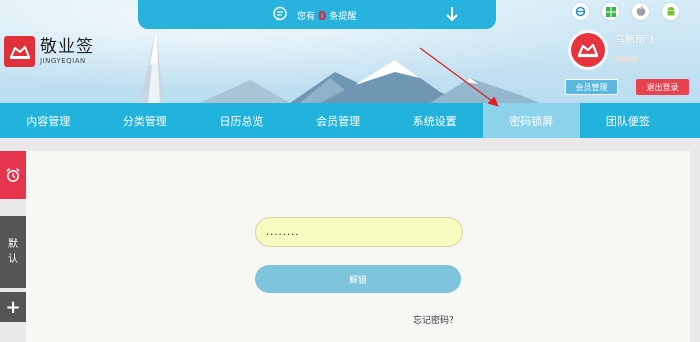 The height and width of the screenshot is (342, 700). What do you see at coordinates (628, 120) in the screenshot?
I see `tab-team-notes: 团队便签` at bounding box center [628, 120].